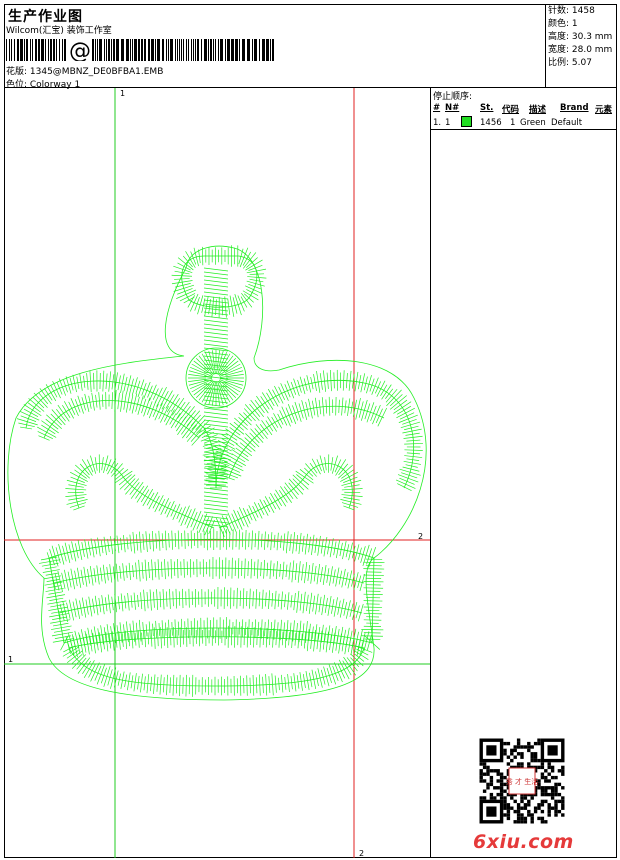 The height and width of the screenshot is (860, 620). What do you see at coordinates (580, 50) in the screenshot?
I see `design-width: 宽度: 28.0 mm` at bounding box center [580, 50].